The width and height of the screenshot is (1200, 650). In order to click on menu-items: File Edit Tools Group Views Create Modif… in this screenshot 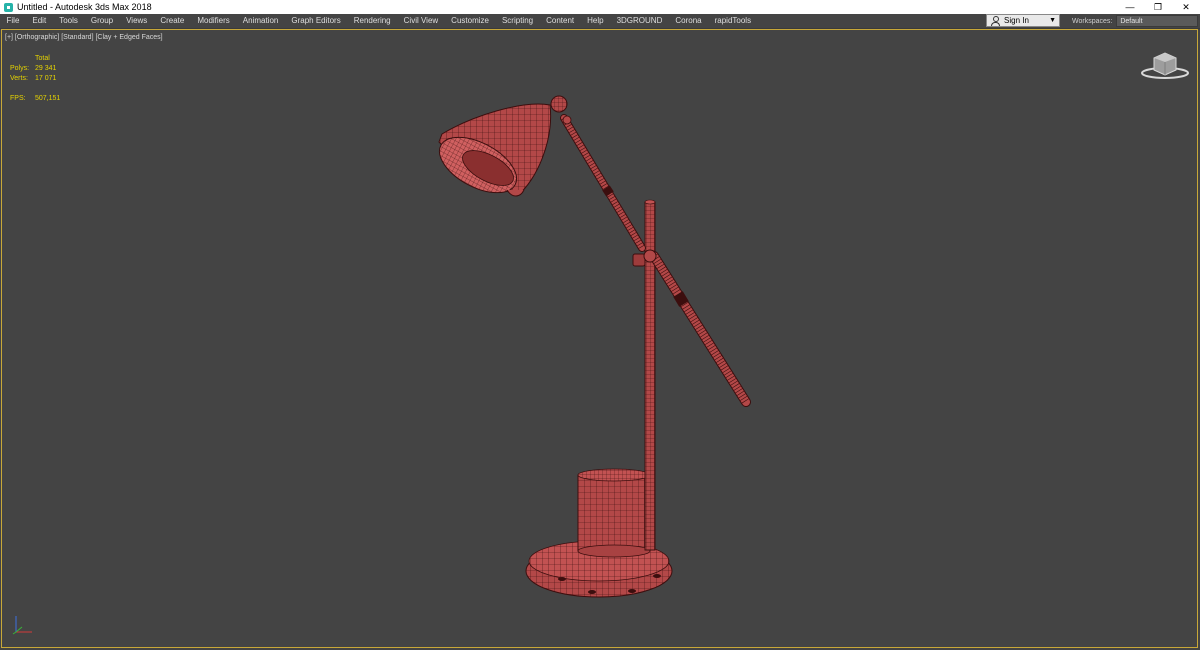, I will do `click(379, 21)`.